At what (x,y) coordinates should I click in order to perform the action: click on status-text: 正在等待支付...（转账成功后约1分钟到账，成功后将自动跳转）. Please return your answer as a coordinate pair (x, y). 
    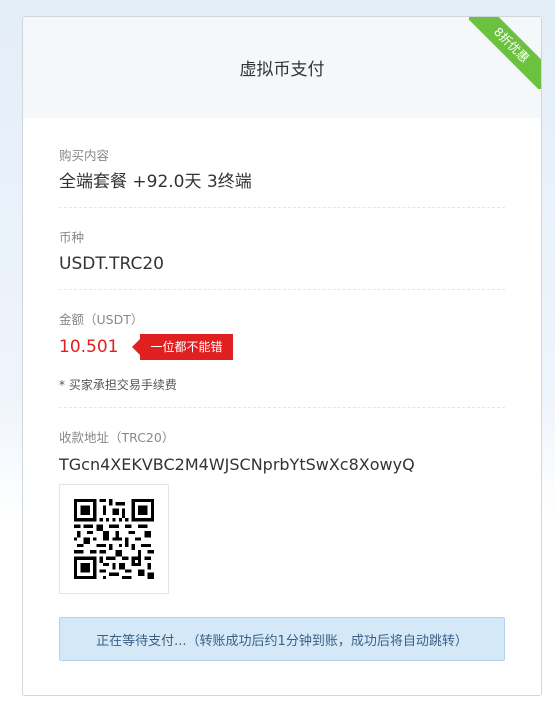
    Looking at the image, I should click on (282, 641).